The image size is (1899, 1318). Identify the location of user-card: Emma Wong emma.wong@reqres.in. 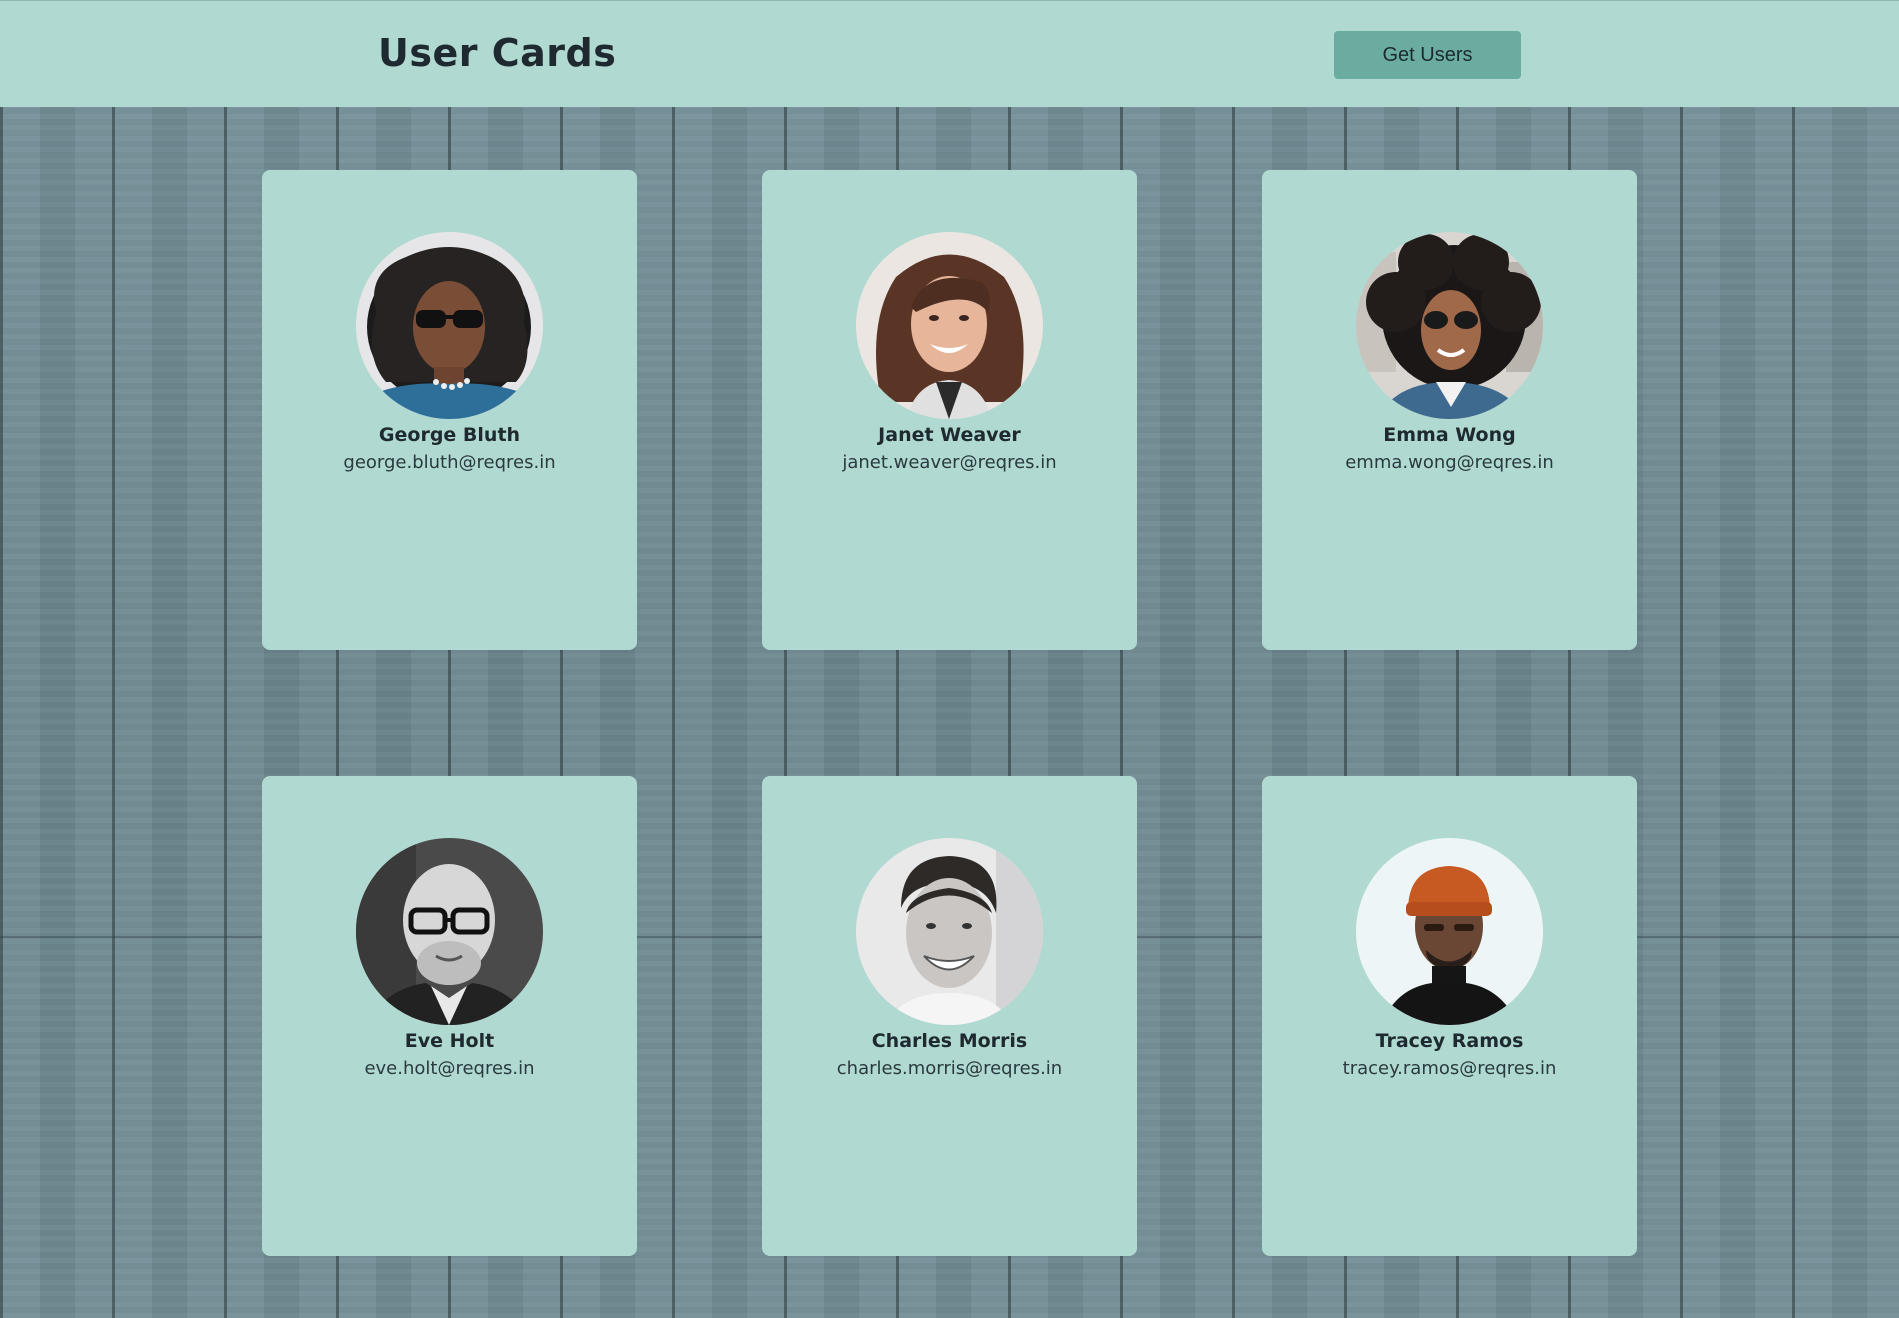
(1449, 410).